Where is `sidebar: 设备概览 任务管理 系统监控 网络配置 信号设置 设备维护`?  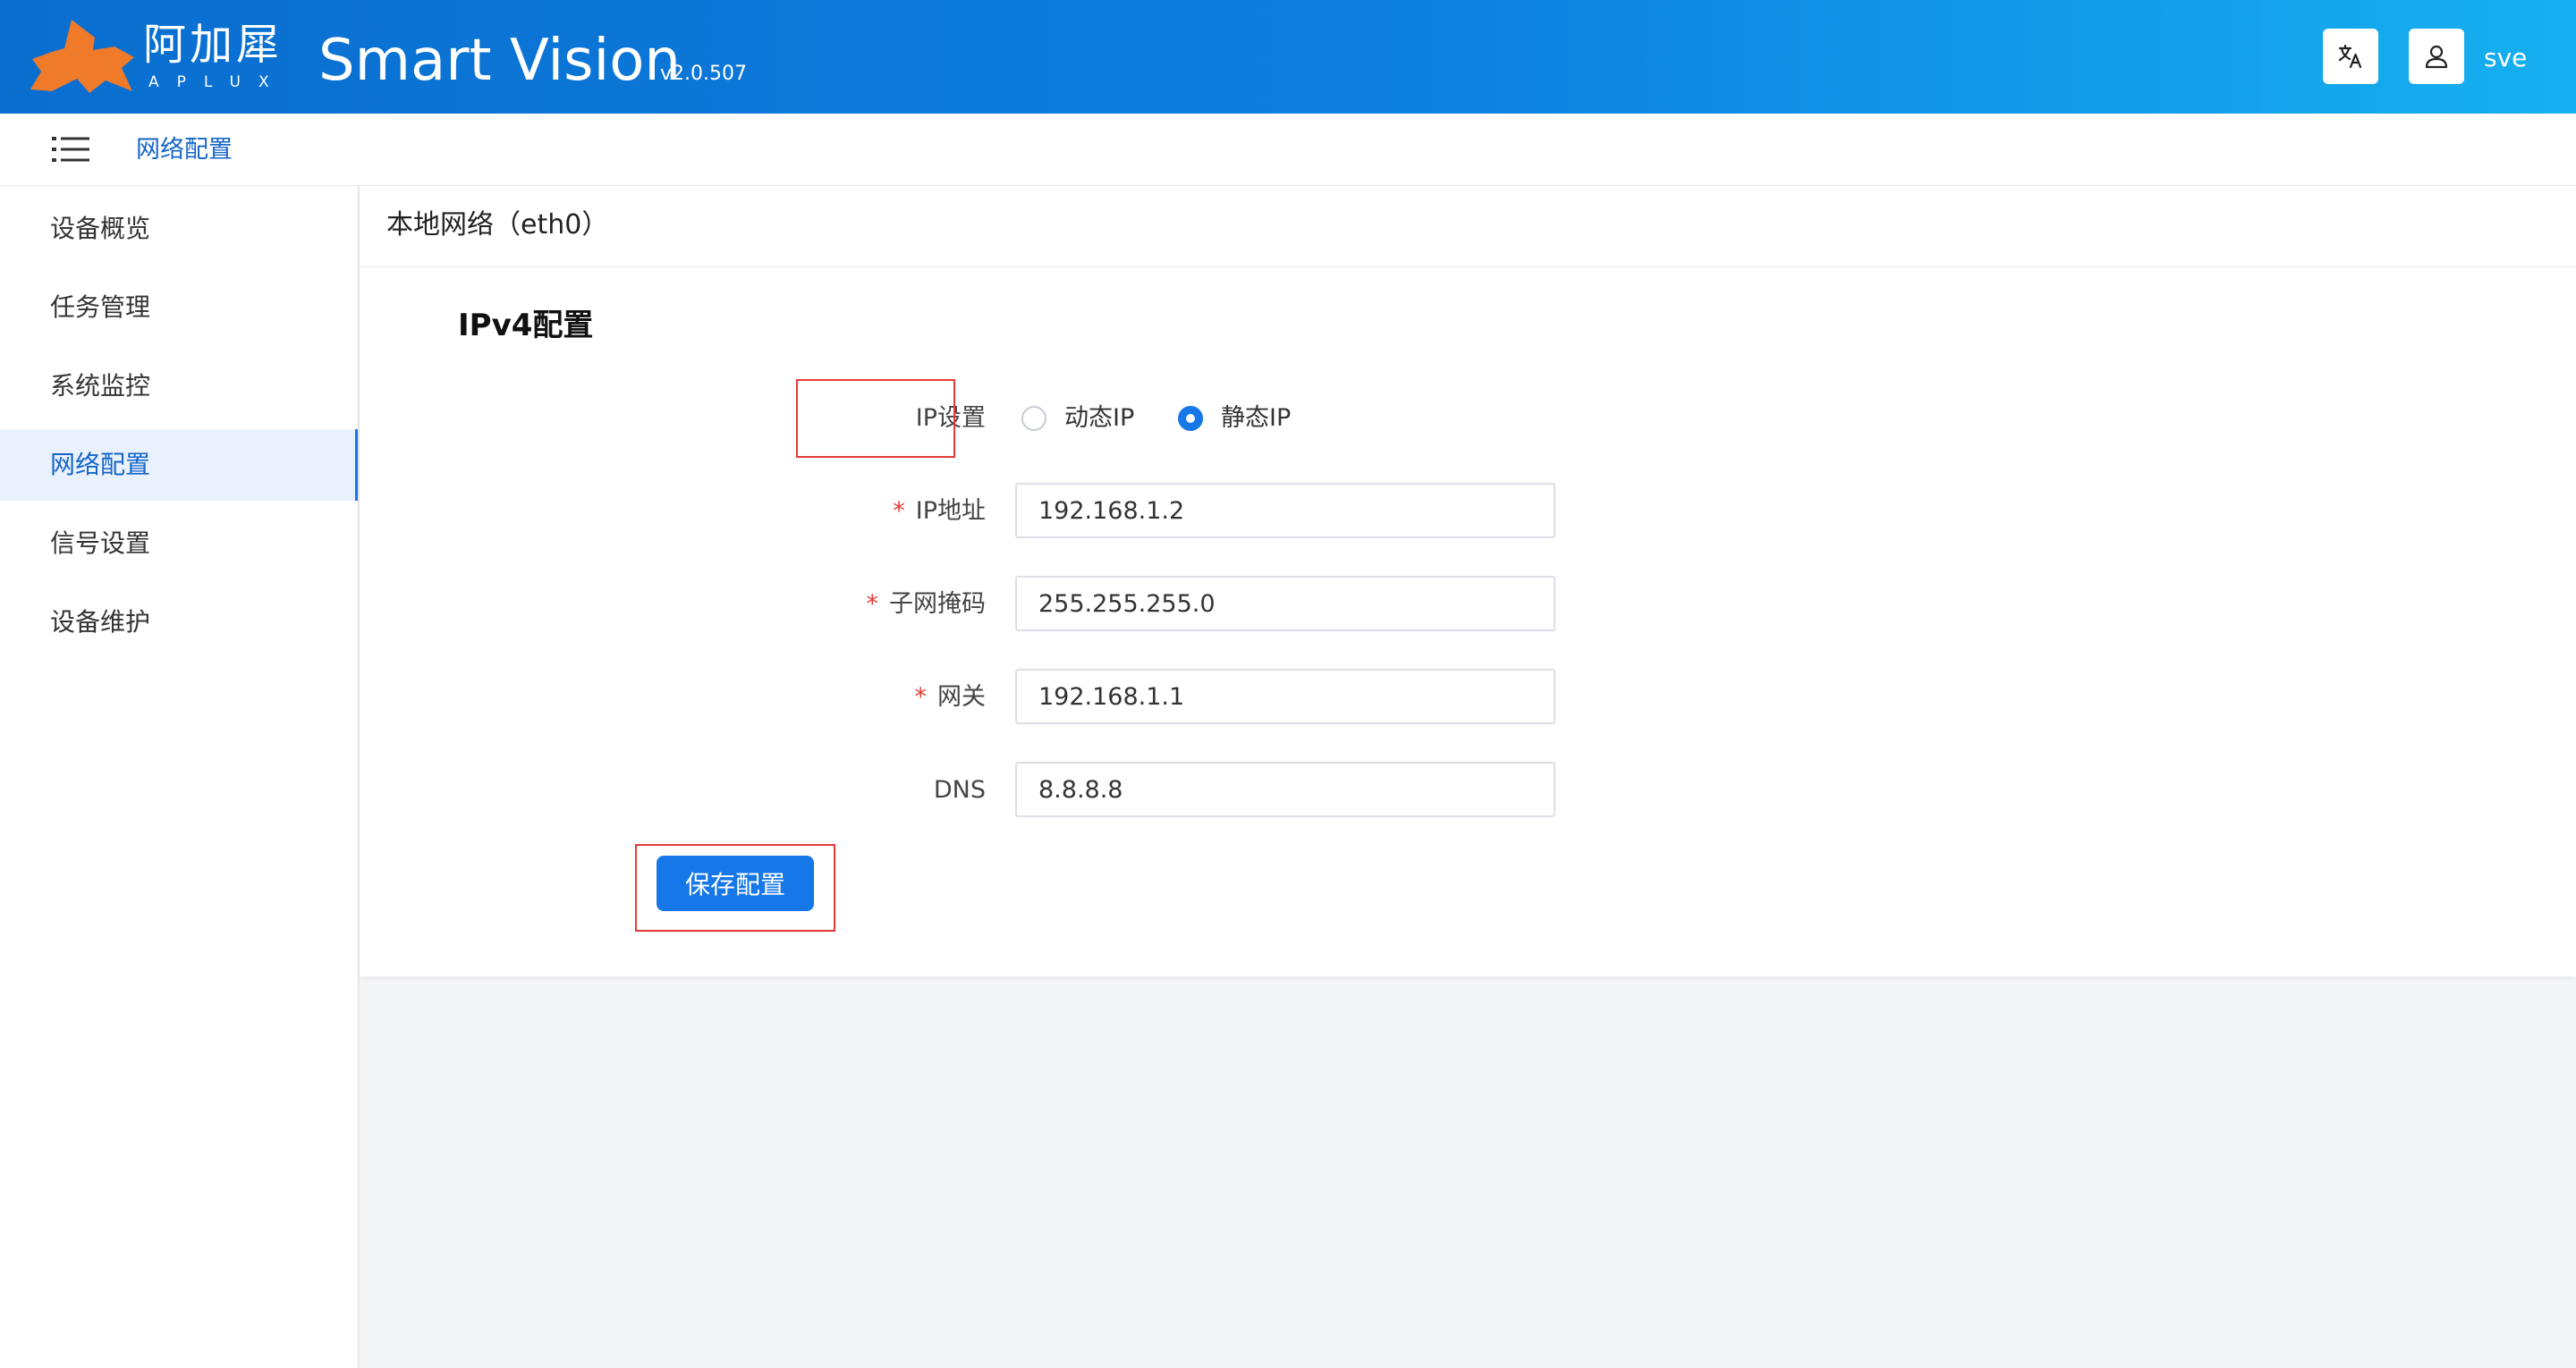
sidebar: 设备概览 任务管理 系统监控 网络配置 信号设置 设备维护 is located at coordinates (180, 777).